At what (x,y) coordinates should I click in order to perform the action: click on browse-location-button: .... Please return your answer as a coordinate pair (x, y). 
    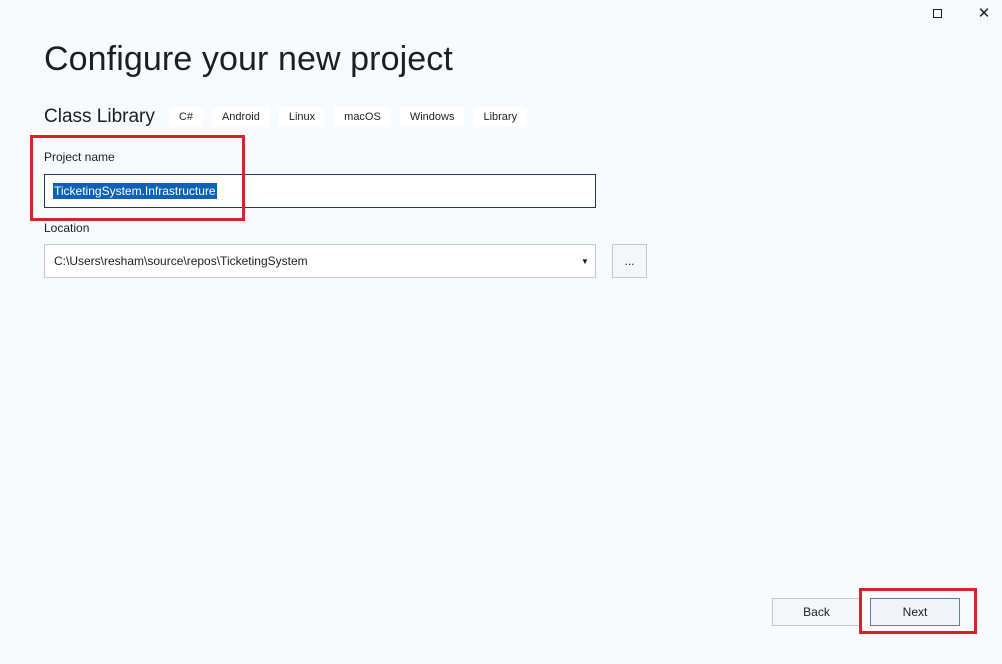
    Looking at the image, I should click on (629, 261).